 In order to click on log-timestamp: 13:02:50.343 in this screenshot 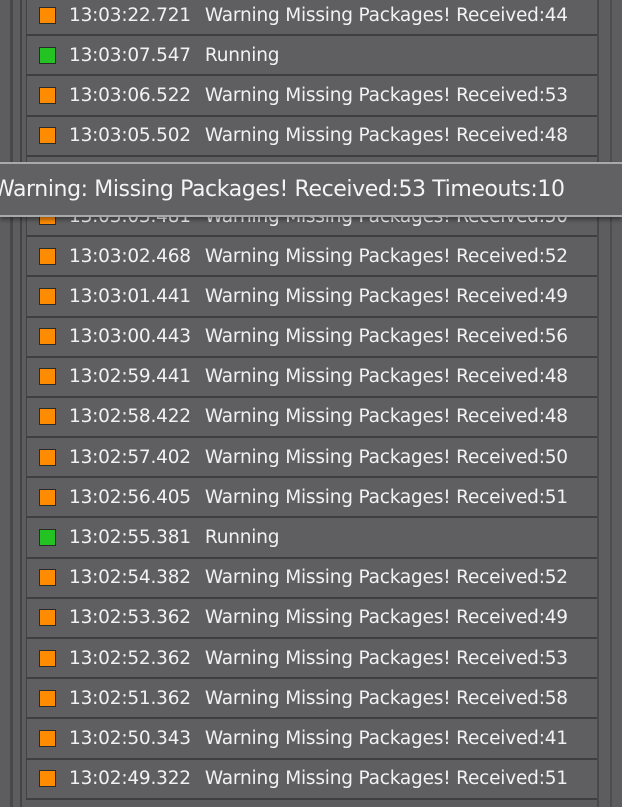, I will do `click(130, 738)`.